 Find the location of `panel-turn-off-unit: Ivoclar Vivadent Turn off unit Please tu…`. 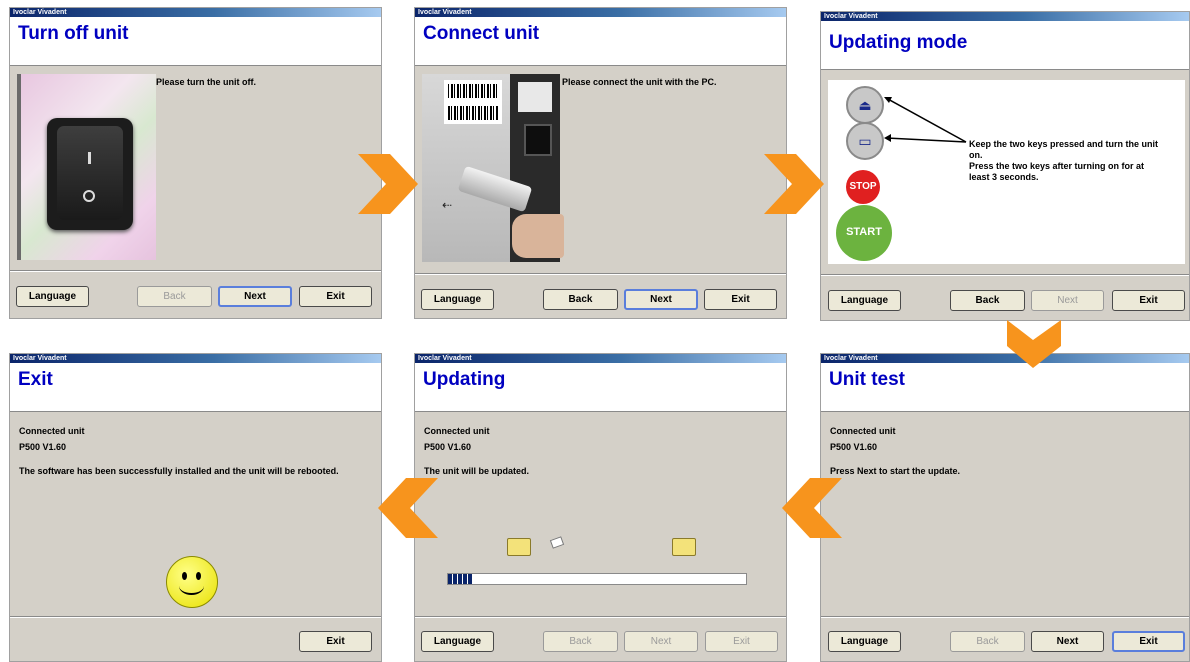

panel-turn-off-unit: Ivoclar Vivadent Turn off unit Please tu… is located at coordinates (195, 163).